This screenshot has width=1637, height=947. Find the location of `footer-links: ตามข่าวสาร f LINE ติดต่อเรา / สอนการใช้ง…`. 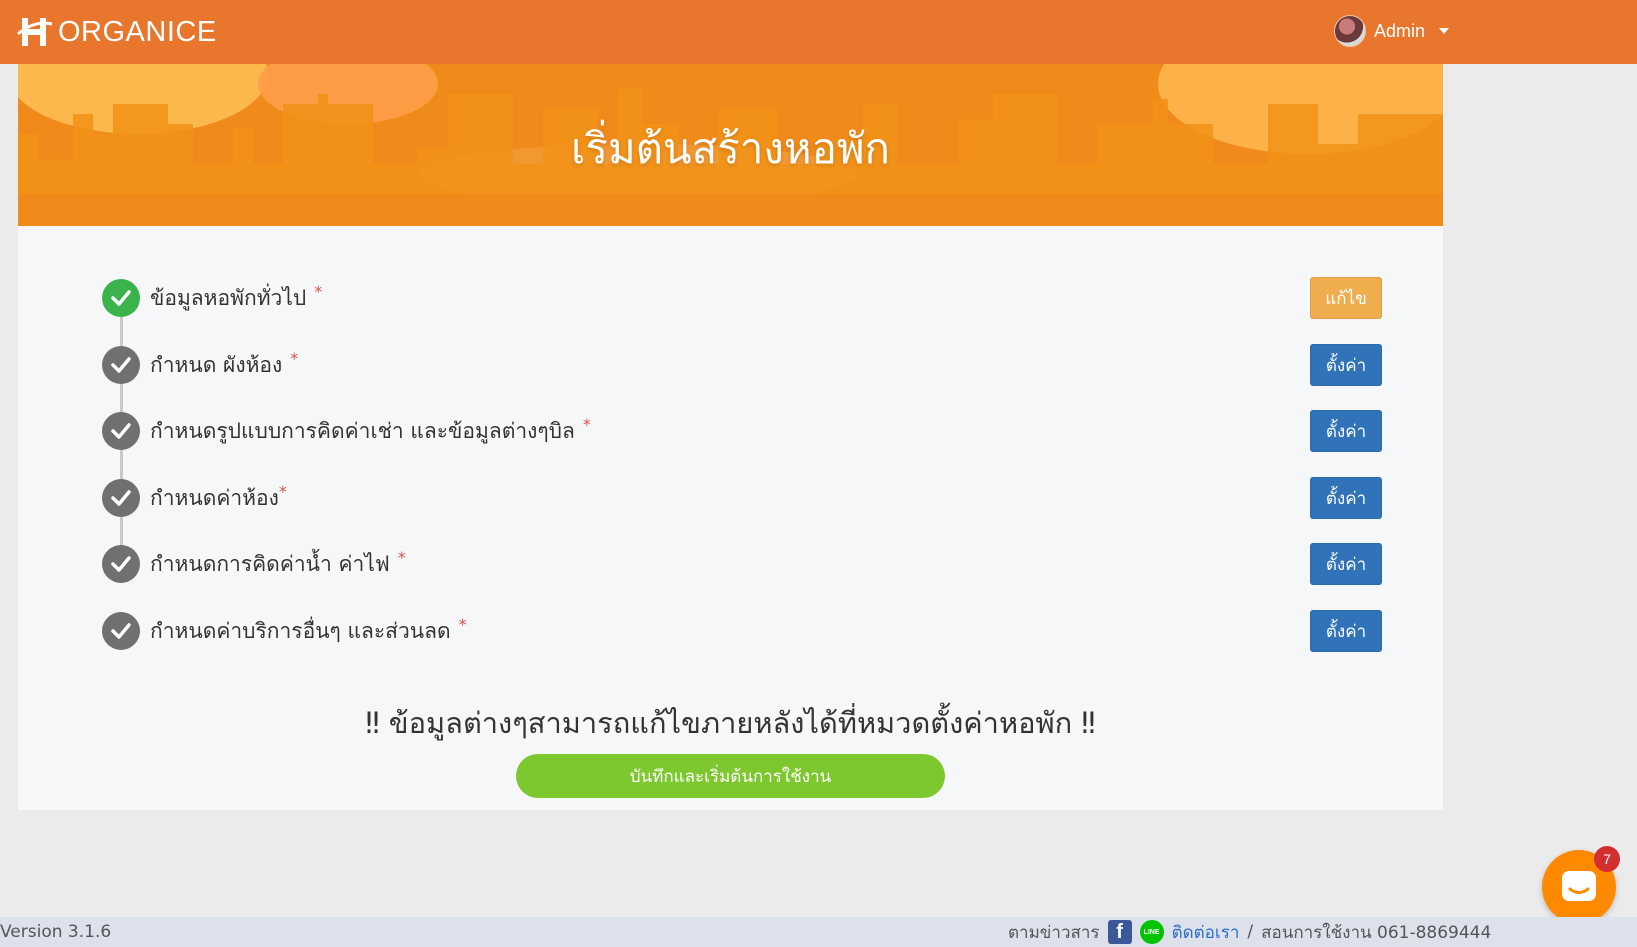

footer-links: ตามข่าวสาร f LINE ติดต่อเรา / สอนการใช้ง… is located at coordinates (1249, 932).